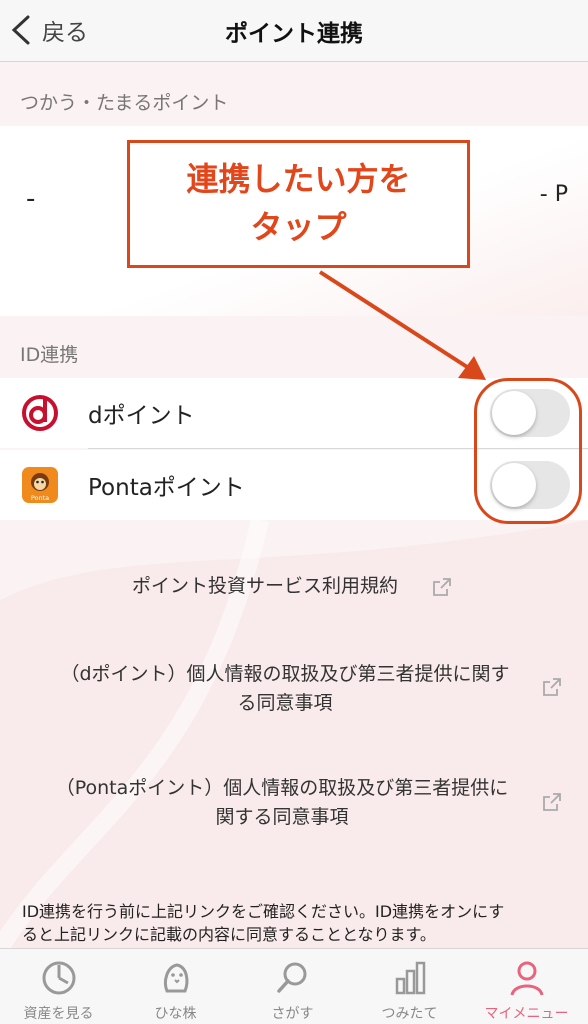  What do you see at coordinates (124, 103) in the screenshot?
I see `points-section-label: つかう・たまるポイント` at bounding box center [124, 103].